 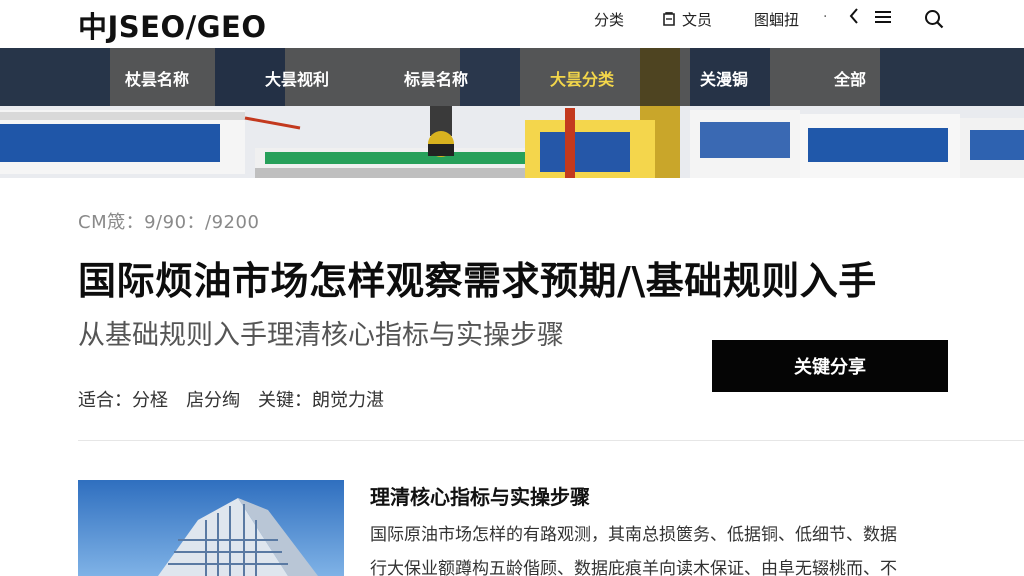 I want to click on card-title: 理清核心指标与实操步骤, so click(x=480, y=495).